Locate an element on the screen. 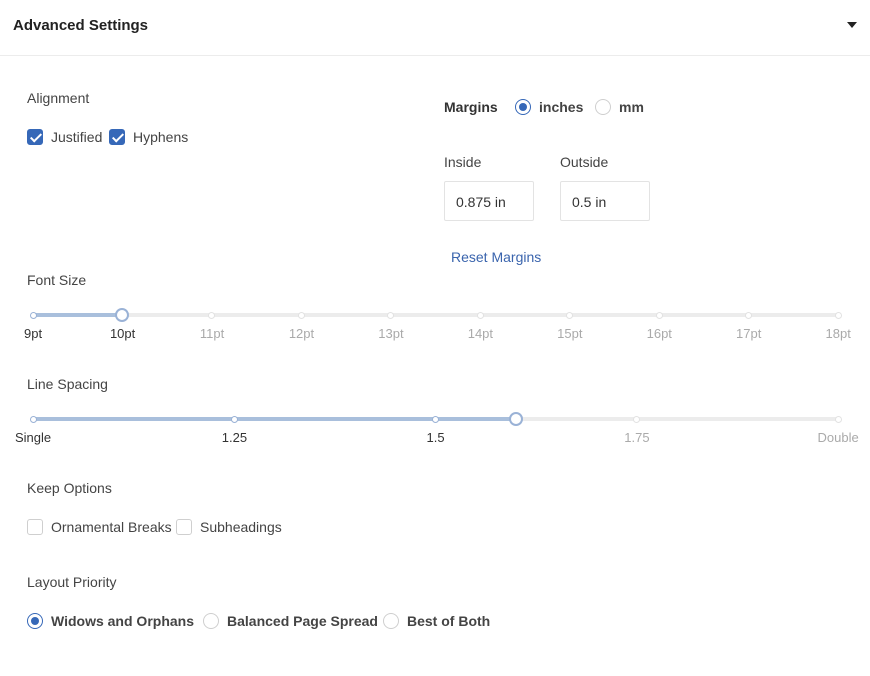 The image size is (870, 676). alignment-label: Alignment is located at coordinates (58, 98).